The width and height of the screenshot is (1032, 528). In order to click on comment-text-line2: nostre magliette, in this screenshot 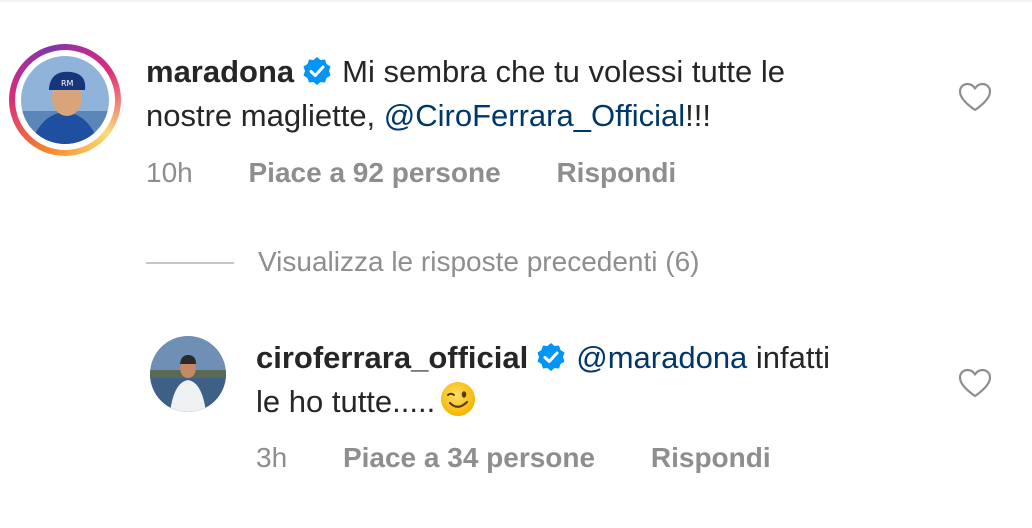, I will do `click(265, 115)`.